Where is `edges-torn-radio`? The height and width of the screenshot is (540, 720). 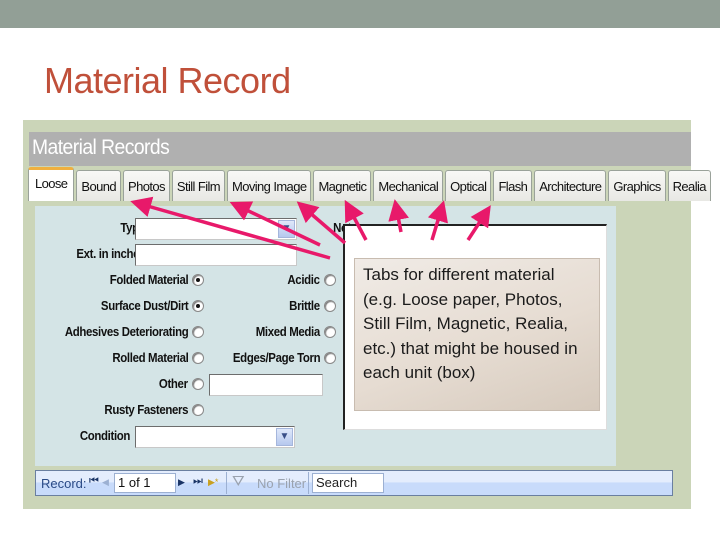 edges-torn-radio is located at coordinates (330, 358).